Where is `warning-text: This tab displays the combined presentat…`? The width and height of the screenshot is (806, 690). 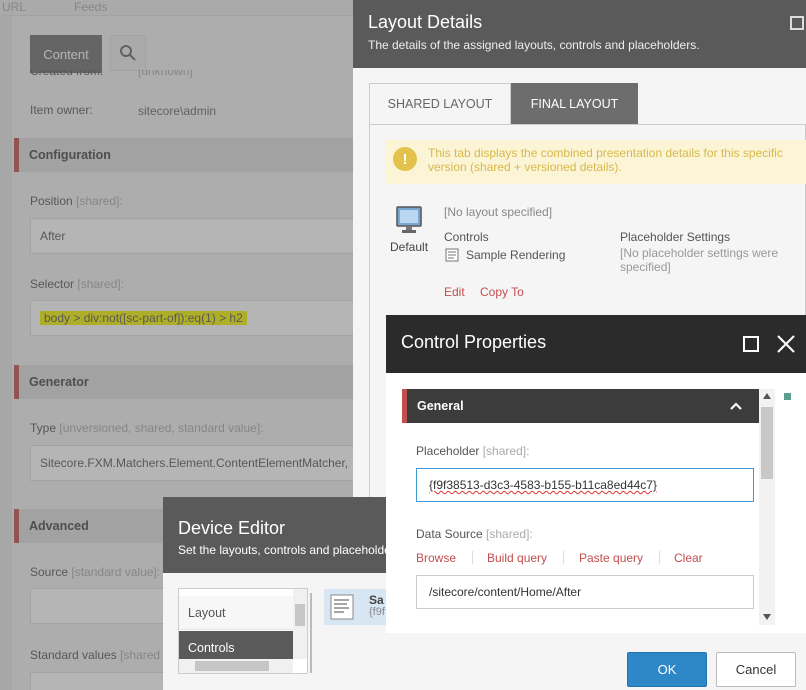 warning-text: This tab displays the combined presentat… is located at coordinates (605, 160).